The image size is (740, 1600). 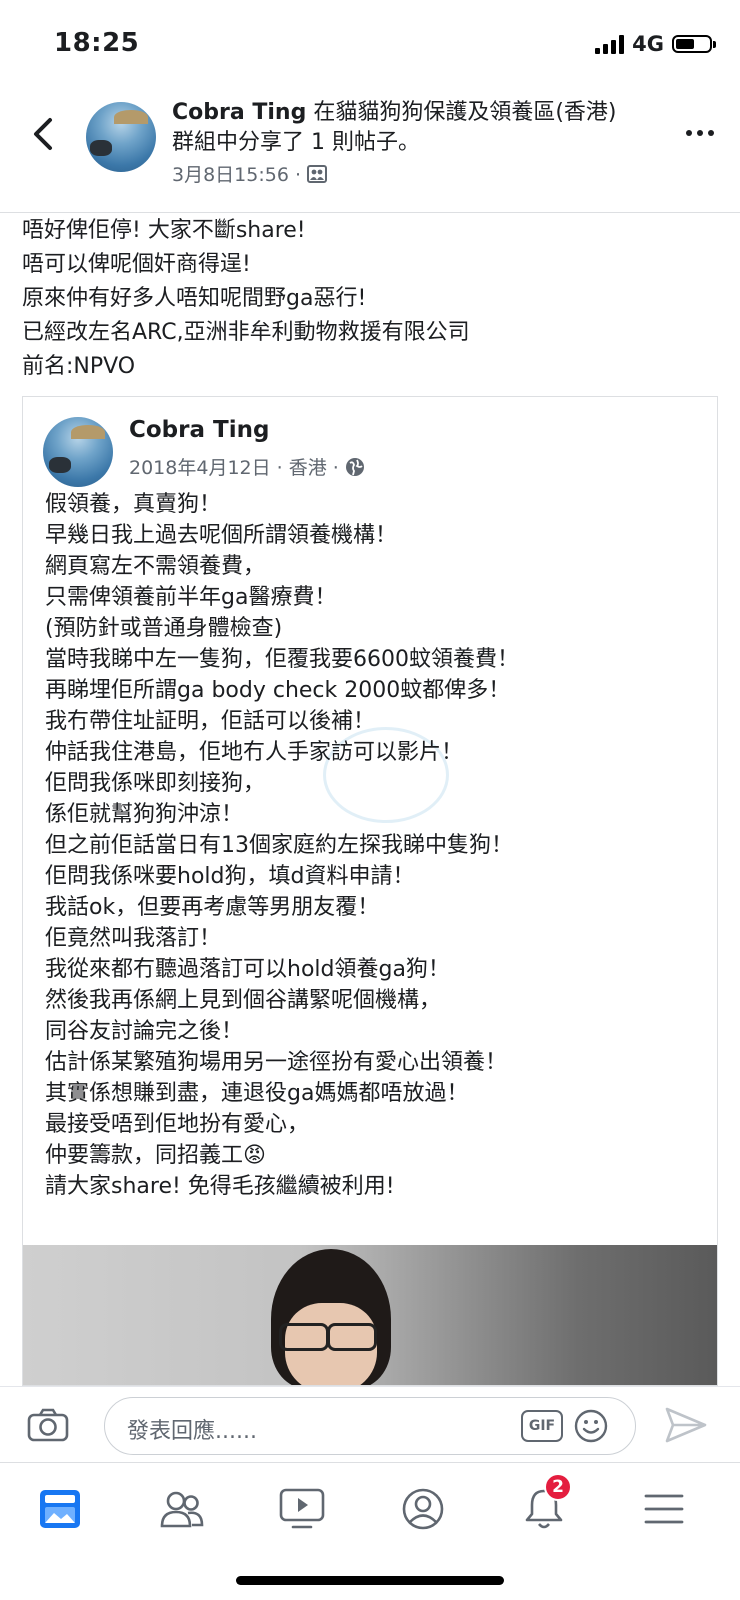 What do you see at coordinates (43, 134) in the screenshot?
I see `back-chevron-icon` at bounding box center [43, 134].